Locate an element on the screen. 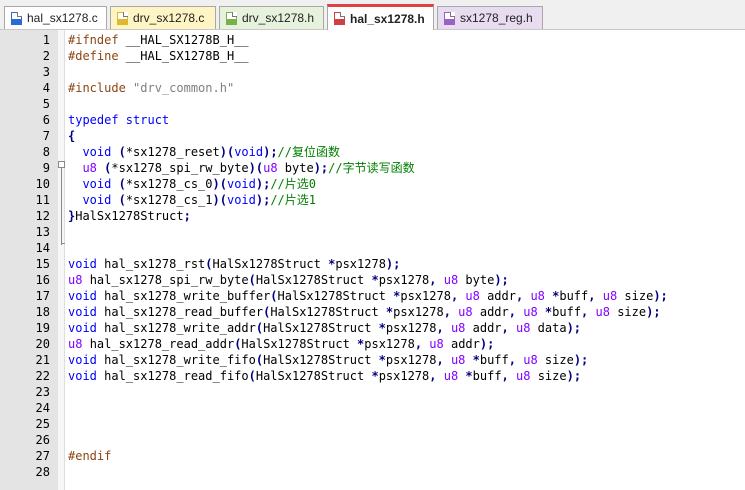  code-token: )( is located at coordinates (256, 168).